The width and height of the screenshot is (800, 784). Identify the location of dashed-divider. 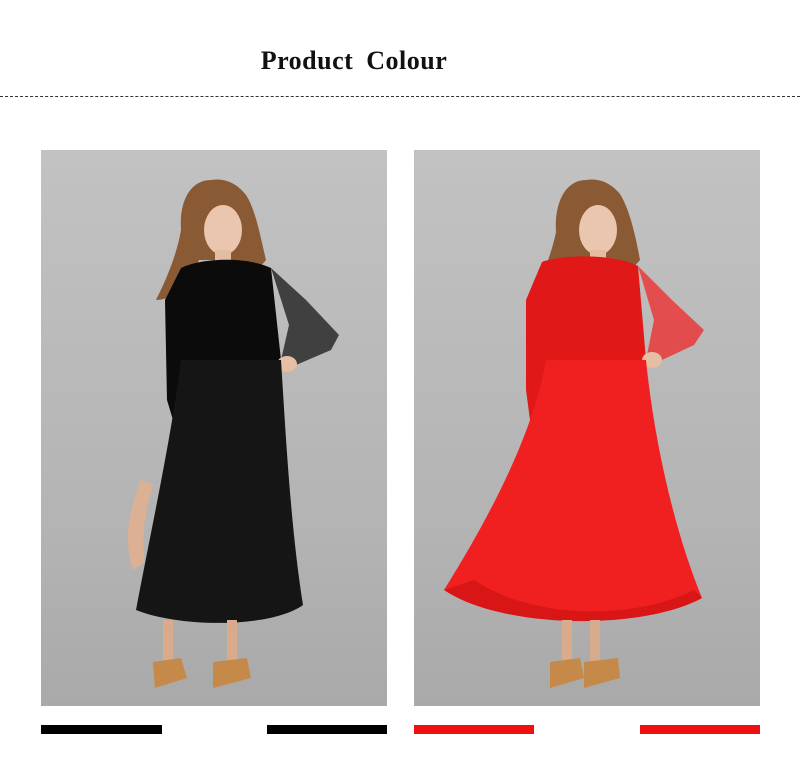
(400, 96).